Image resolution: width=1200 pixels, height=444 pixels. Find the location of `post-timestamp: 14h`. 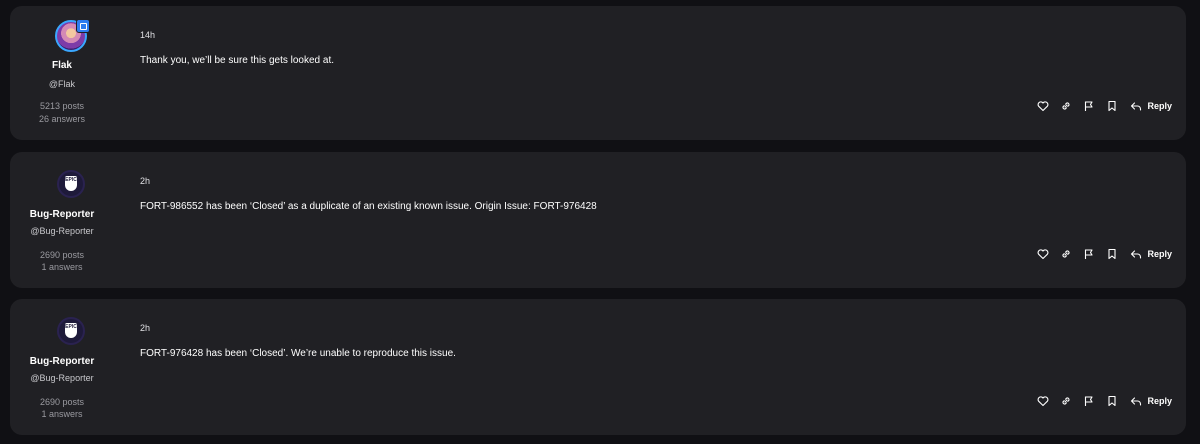

post-timestamp: 14h is located at coordinates (148, 35).